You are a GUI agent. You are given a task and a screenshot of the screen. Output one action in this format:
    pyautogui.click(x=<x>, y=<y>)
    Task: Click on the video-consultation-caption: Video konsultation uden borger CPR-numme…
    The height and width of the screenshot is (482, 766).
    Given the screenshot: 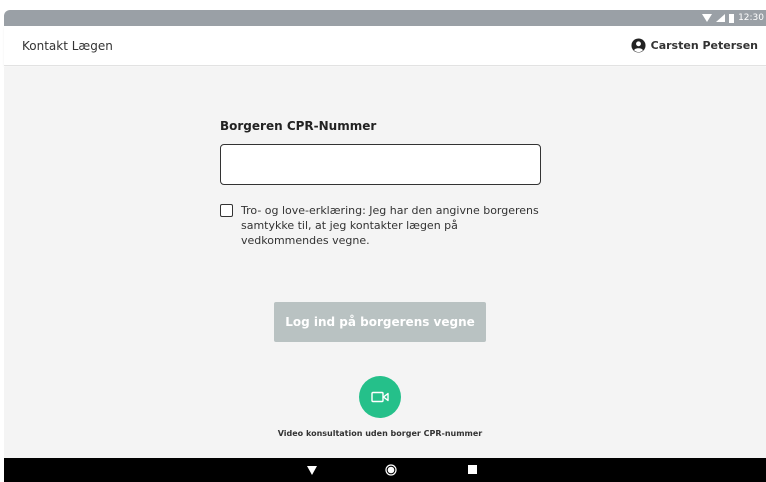 What is the action you would take?
    pyautogui.click(x=380, y=433)
    